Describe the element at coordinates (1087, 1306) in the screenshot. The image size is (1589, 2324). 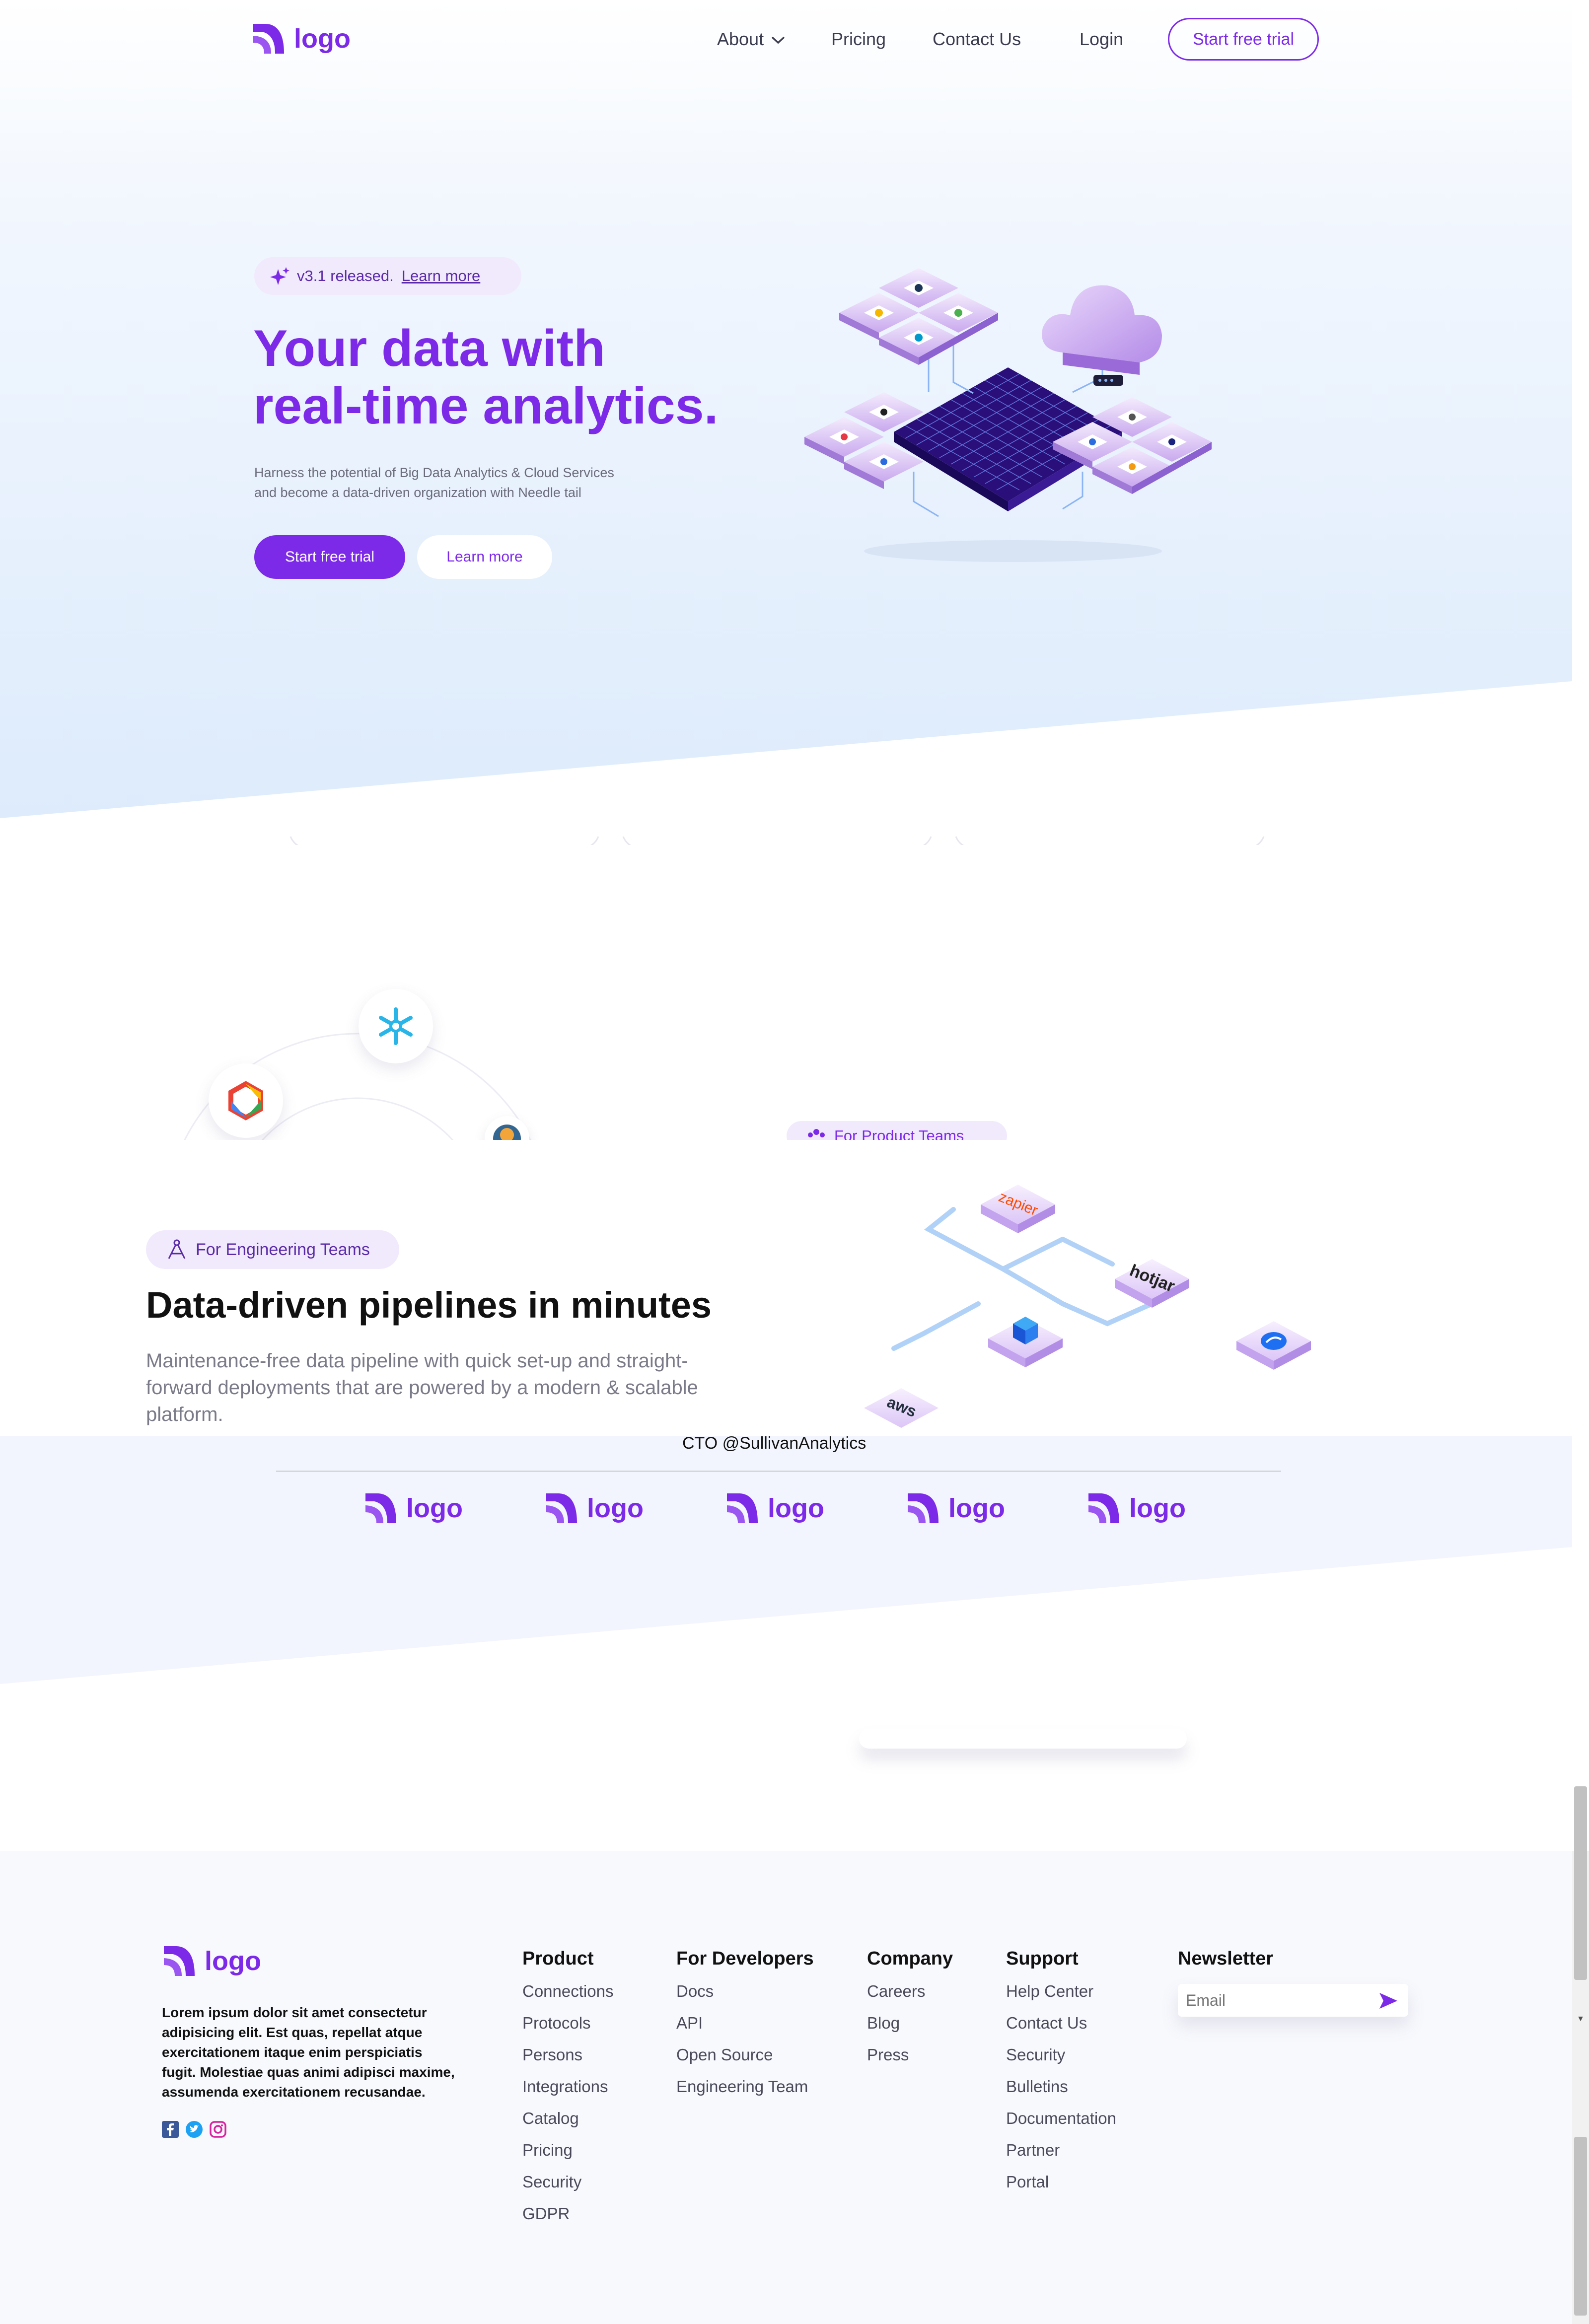
I see `pipeline-illustration: zapier hotjar aws` at that location.